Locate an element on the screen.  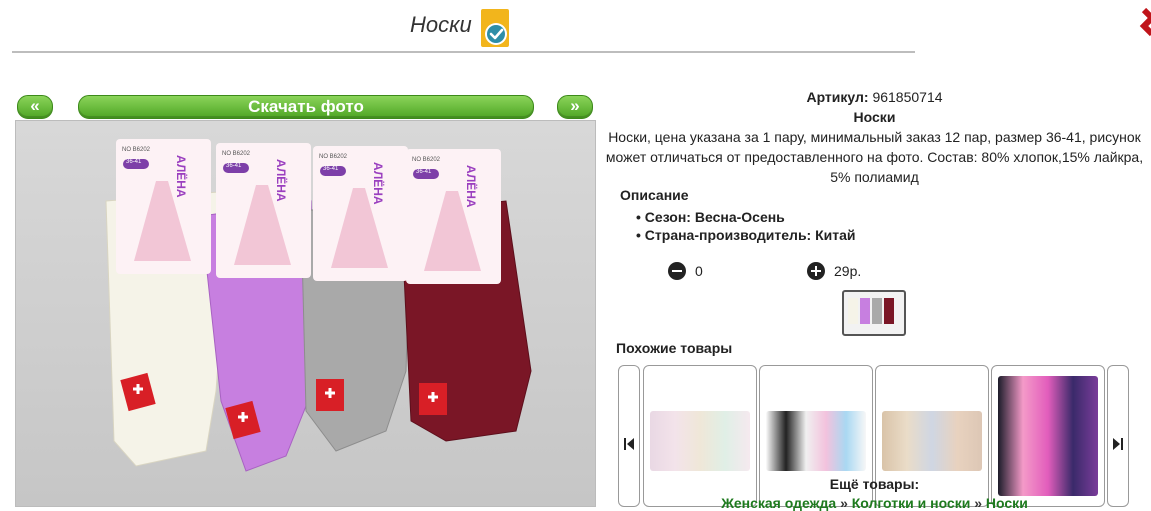
article-line: Артикул: 961850714 is located at coordinates (874, 97).